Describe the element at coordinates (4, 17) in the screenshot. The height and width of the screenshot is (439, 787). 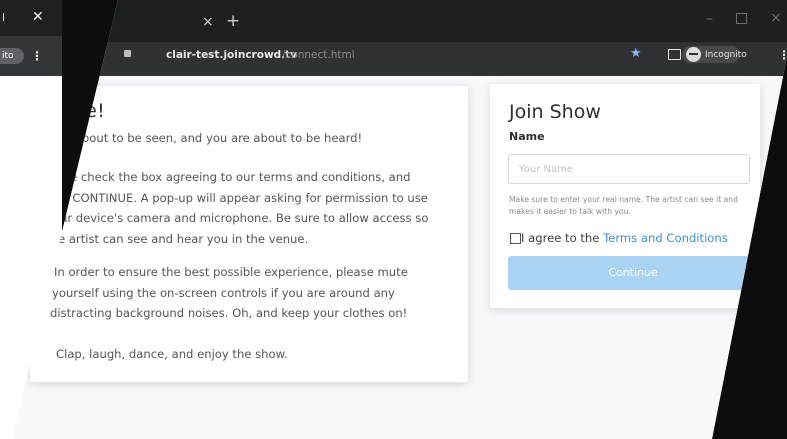
I see `background-tab-title: l` at that location.